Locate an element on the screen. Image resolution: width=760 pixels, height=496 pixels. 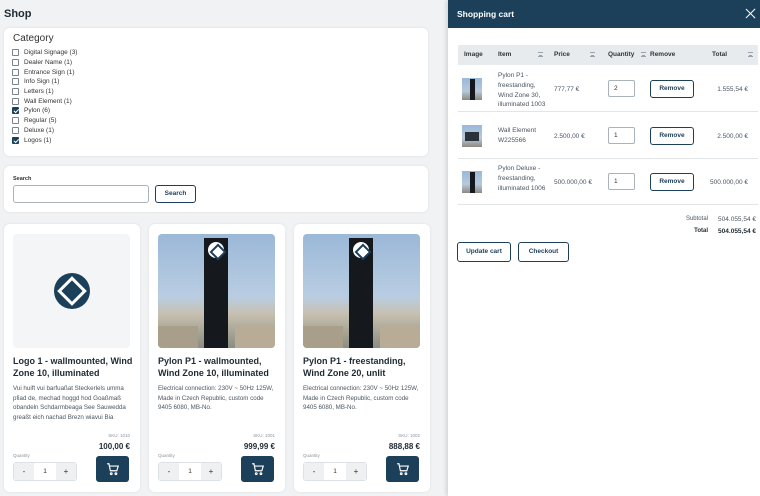
product-sku: SKU: 1010 is located at coordinates (119, 435).